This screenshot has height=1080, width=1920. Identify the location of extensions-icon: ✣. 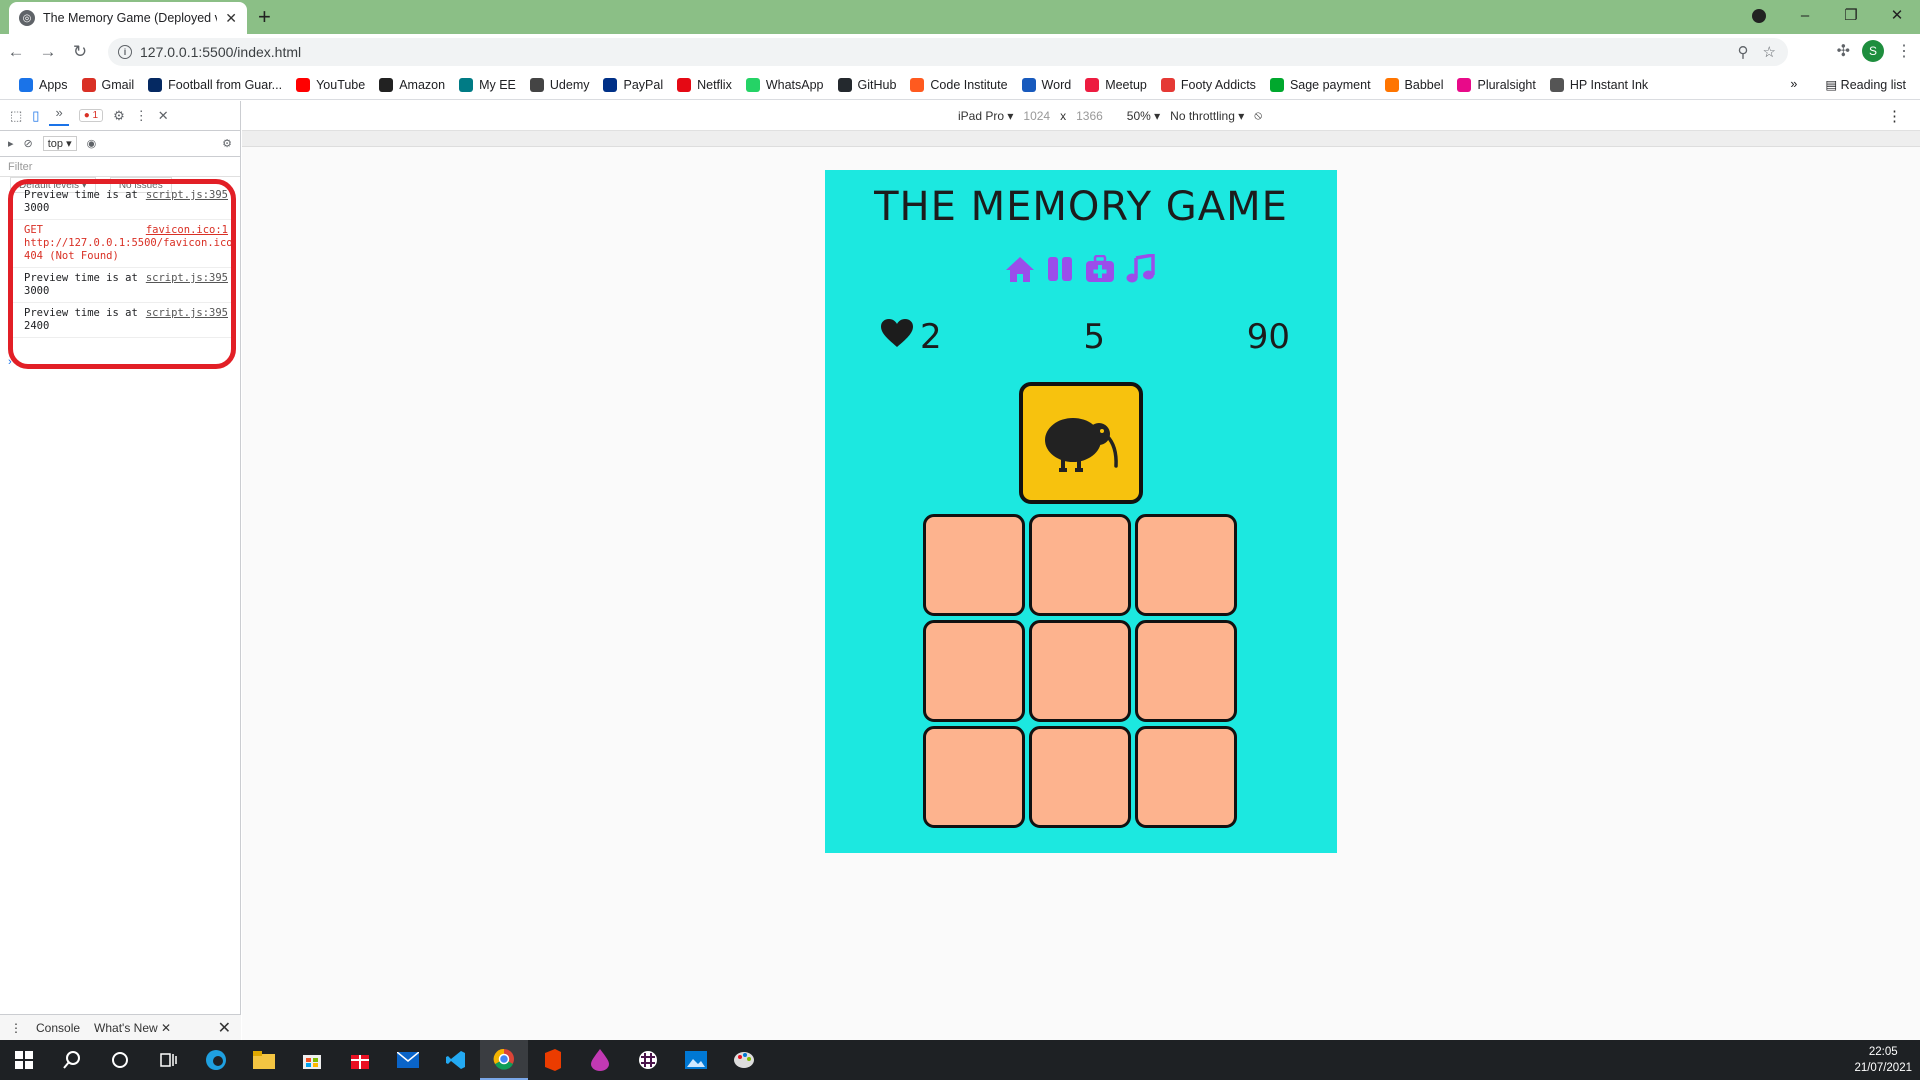
(1843, 51).